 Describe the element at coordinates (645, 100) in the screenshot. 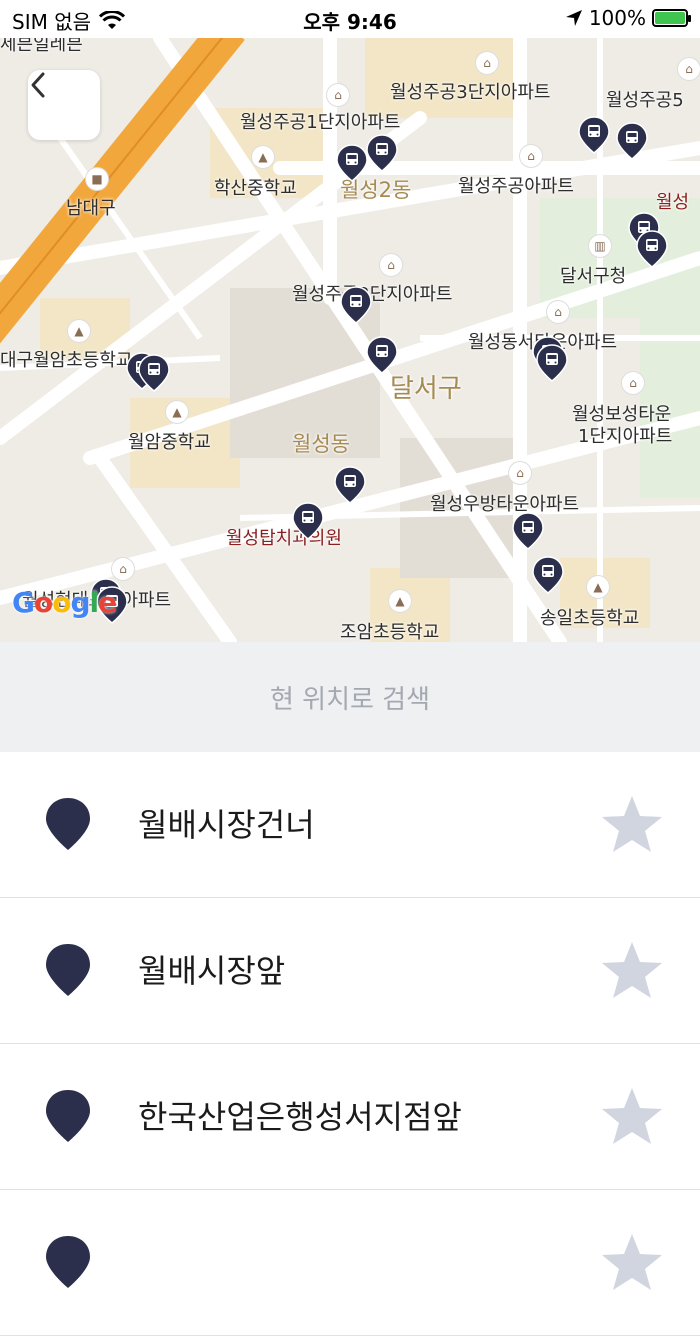

I see `map-label: 월성주공5` at that location.